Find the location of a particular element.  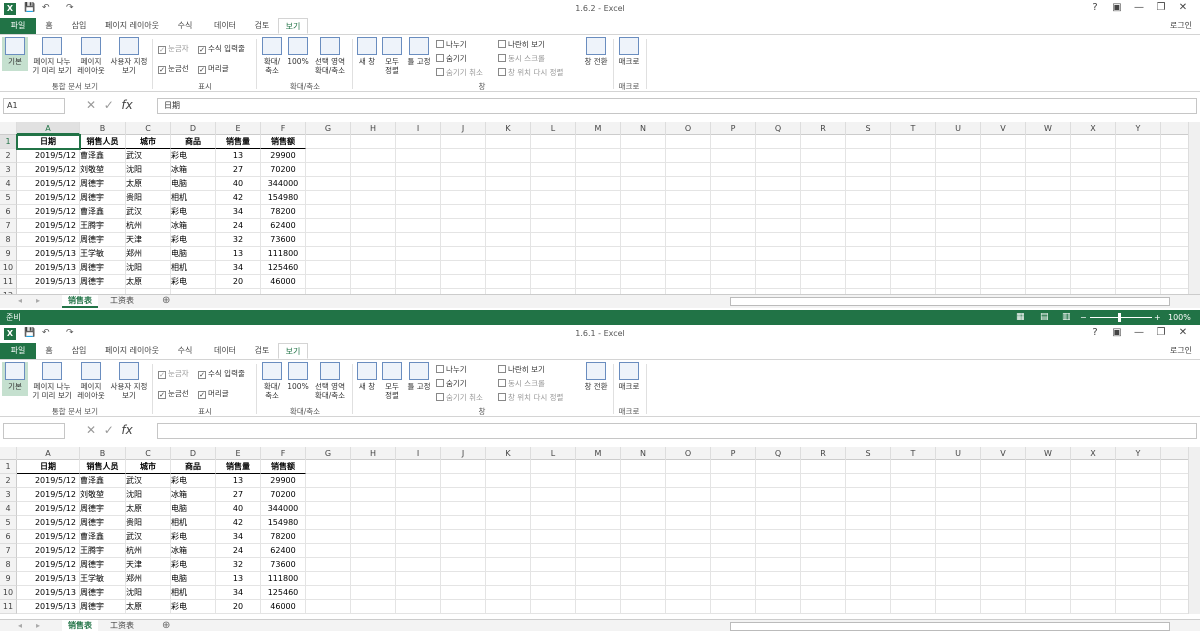

cell: 销售人员 is located at coordinates (103, 467).